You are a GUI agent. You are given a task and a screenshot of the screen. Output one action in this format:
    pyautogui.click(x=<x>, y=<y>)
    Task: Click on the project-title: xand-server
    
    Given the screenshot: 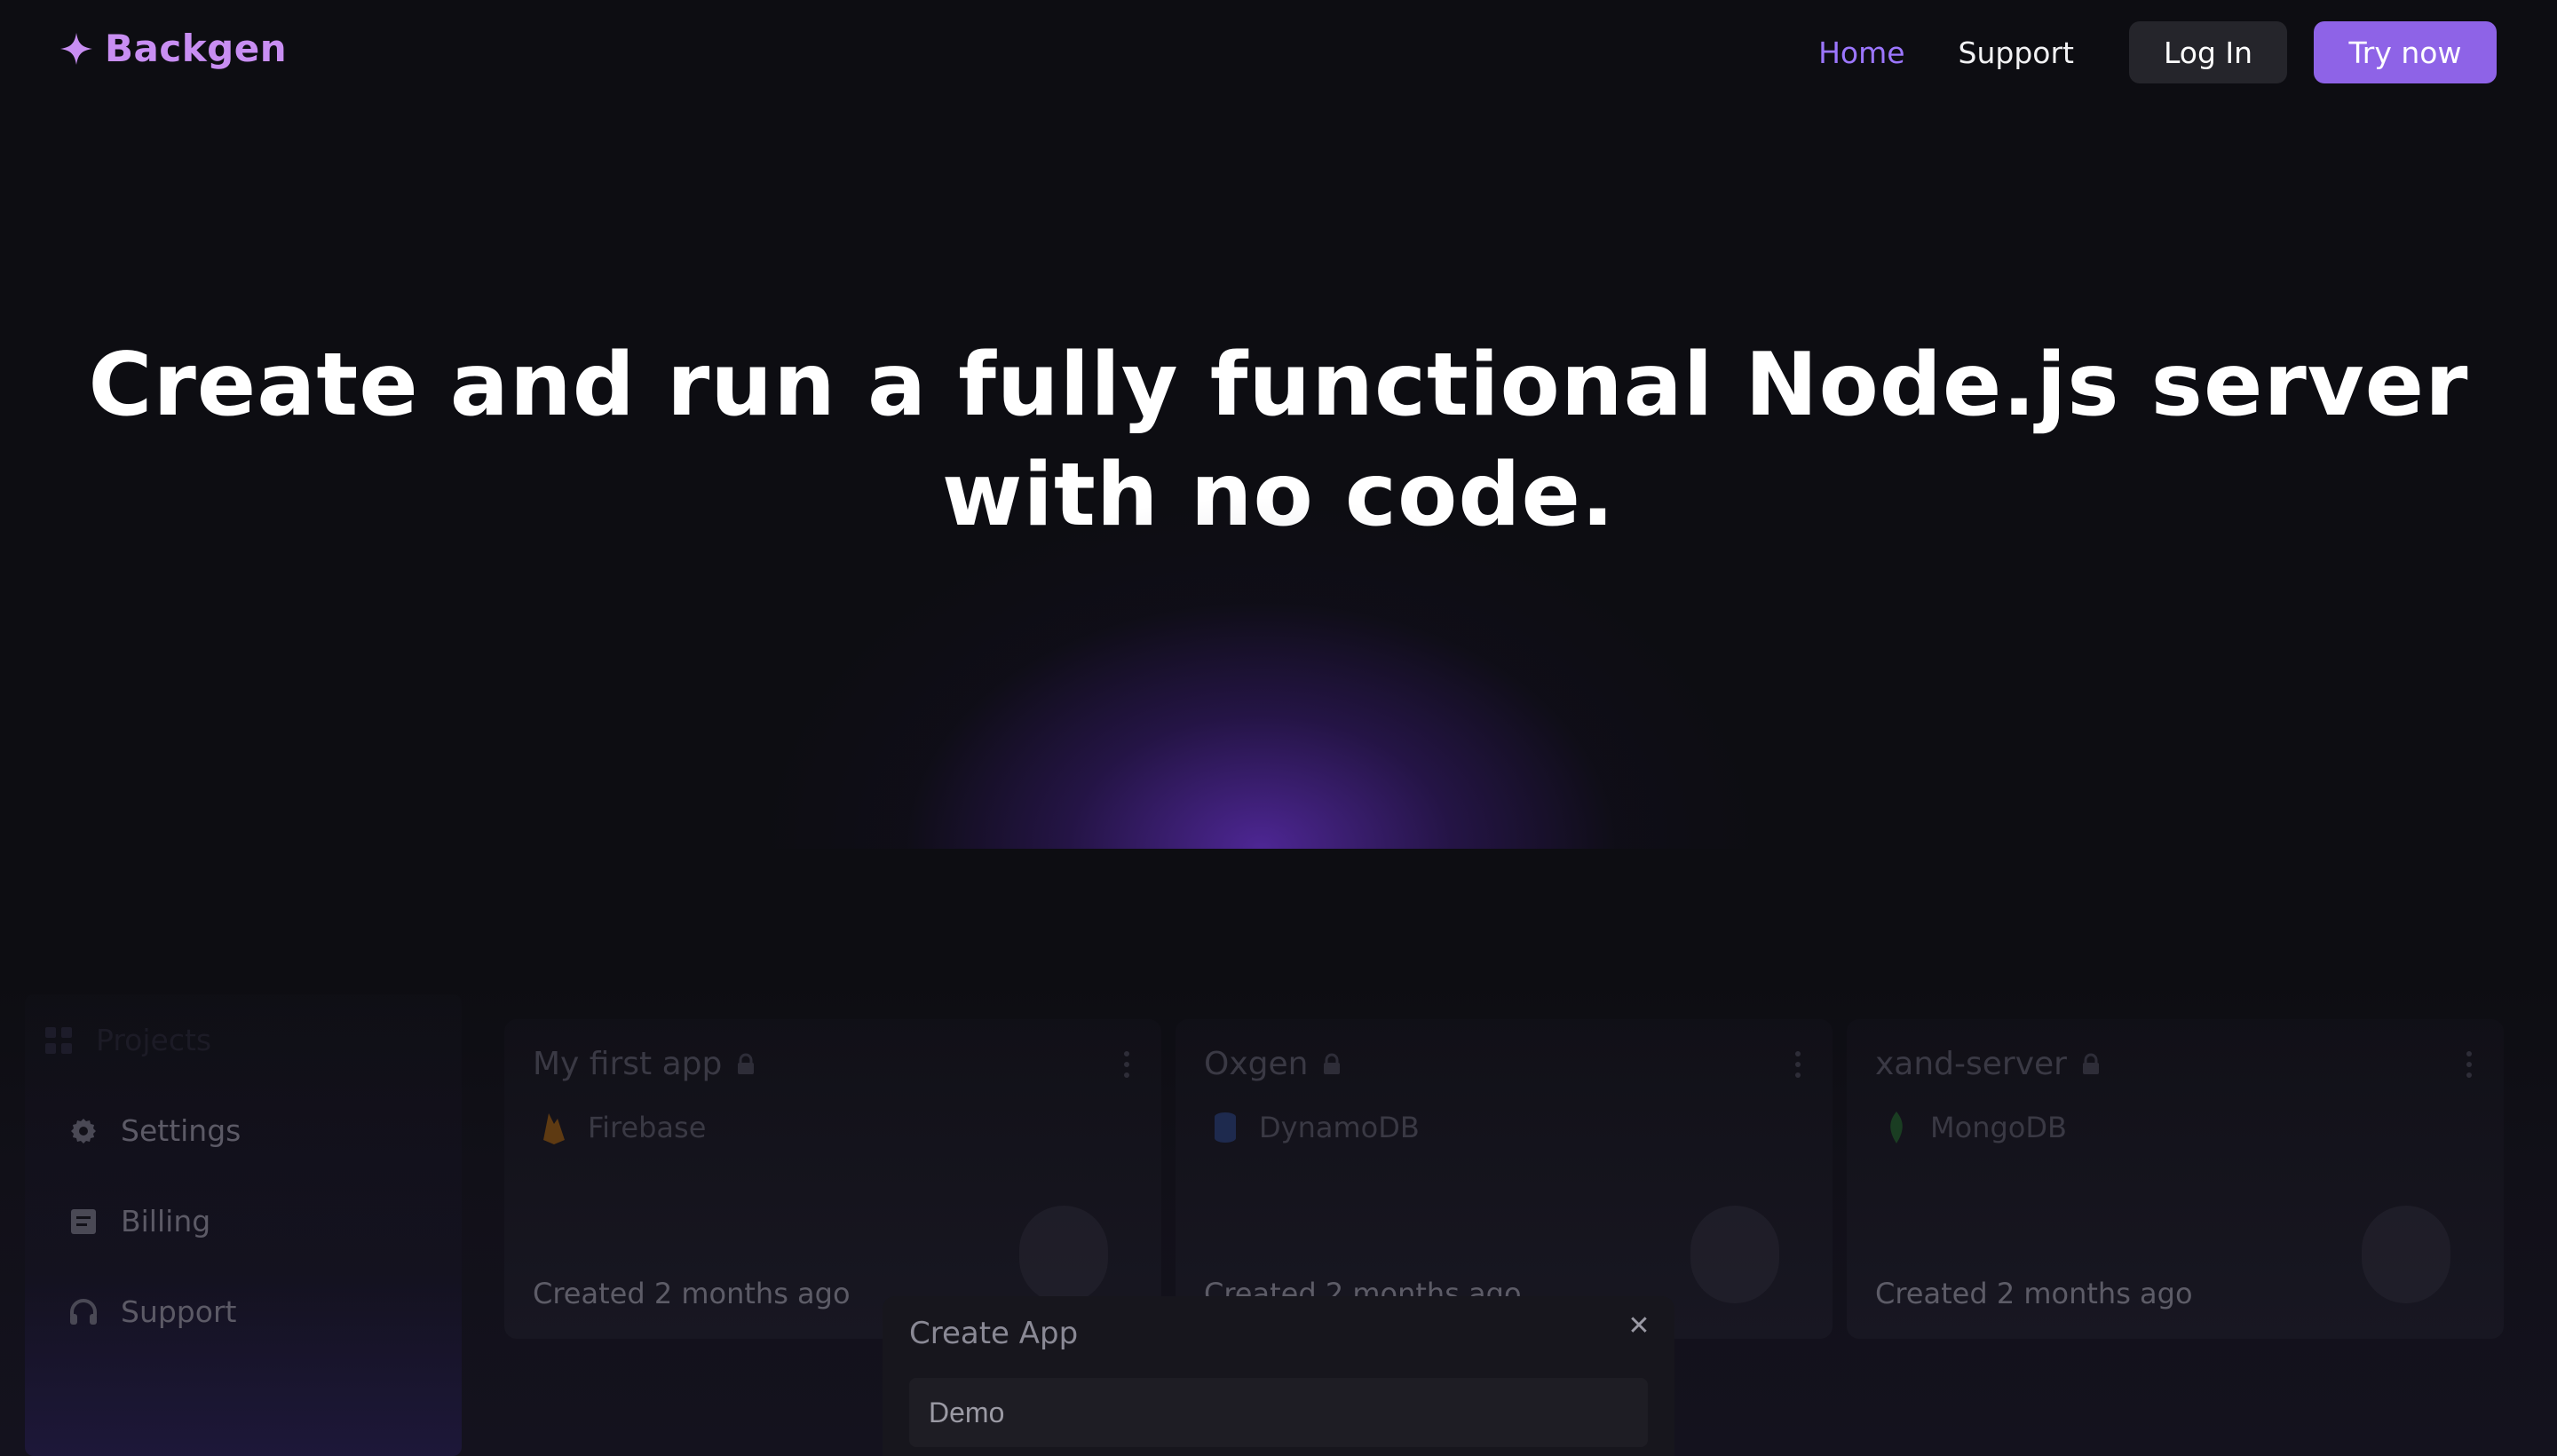 What is the action you would take?
    pyautogui.click(x=1988, y=1064)
    